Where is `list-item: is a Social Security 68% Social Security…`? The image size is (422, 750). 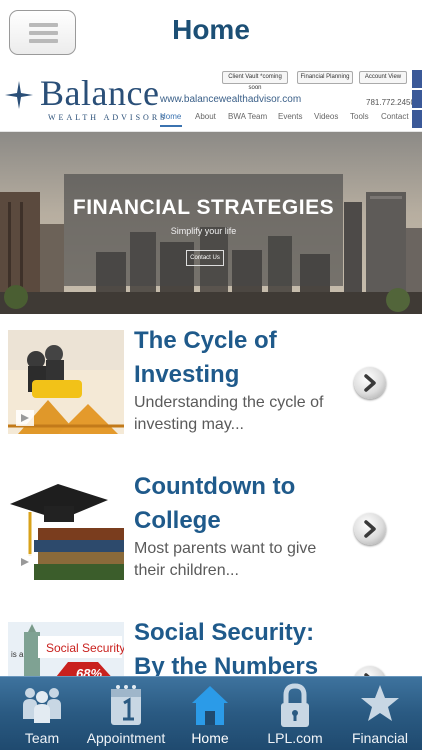 list-item: is a Social Security 68% Social Security… is located at coordinates (211, 641).